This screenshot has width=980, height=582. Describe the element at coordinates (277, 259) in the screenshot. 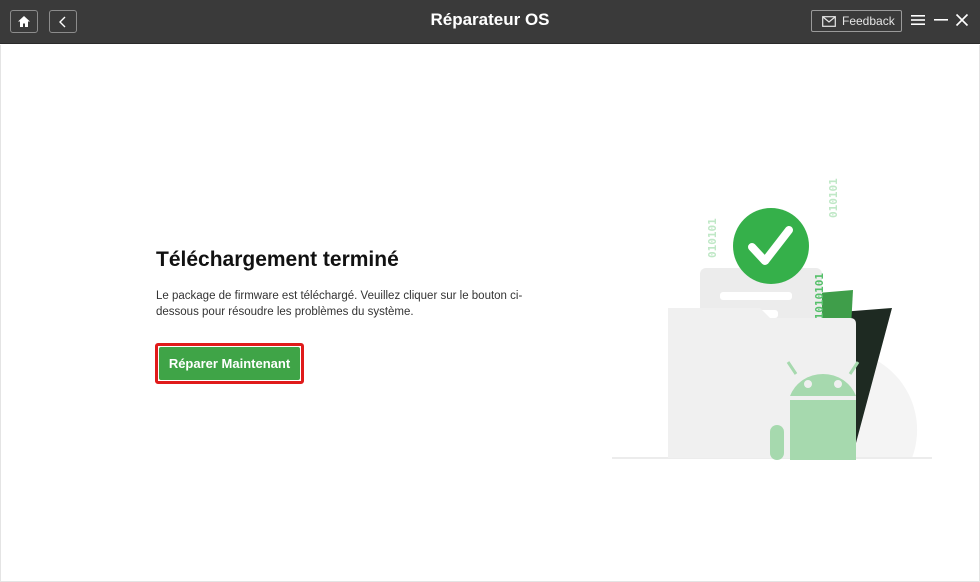

I see `page-title: Téléchargement terminé` at that location.